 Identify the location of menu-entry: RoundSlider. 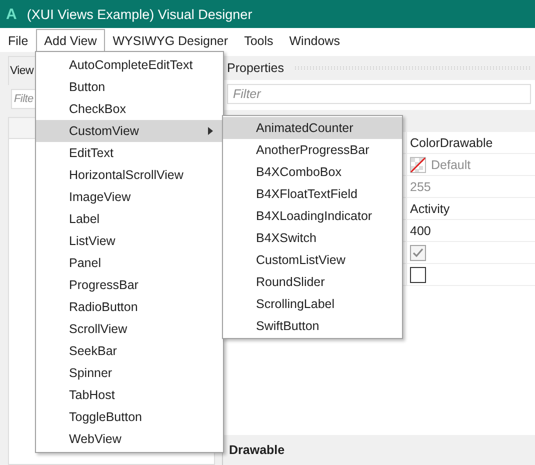
(312, 282).